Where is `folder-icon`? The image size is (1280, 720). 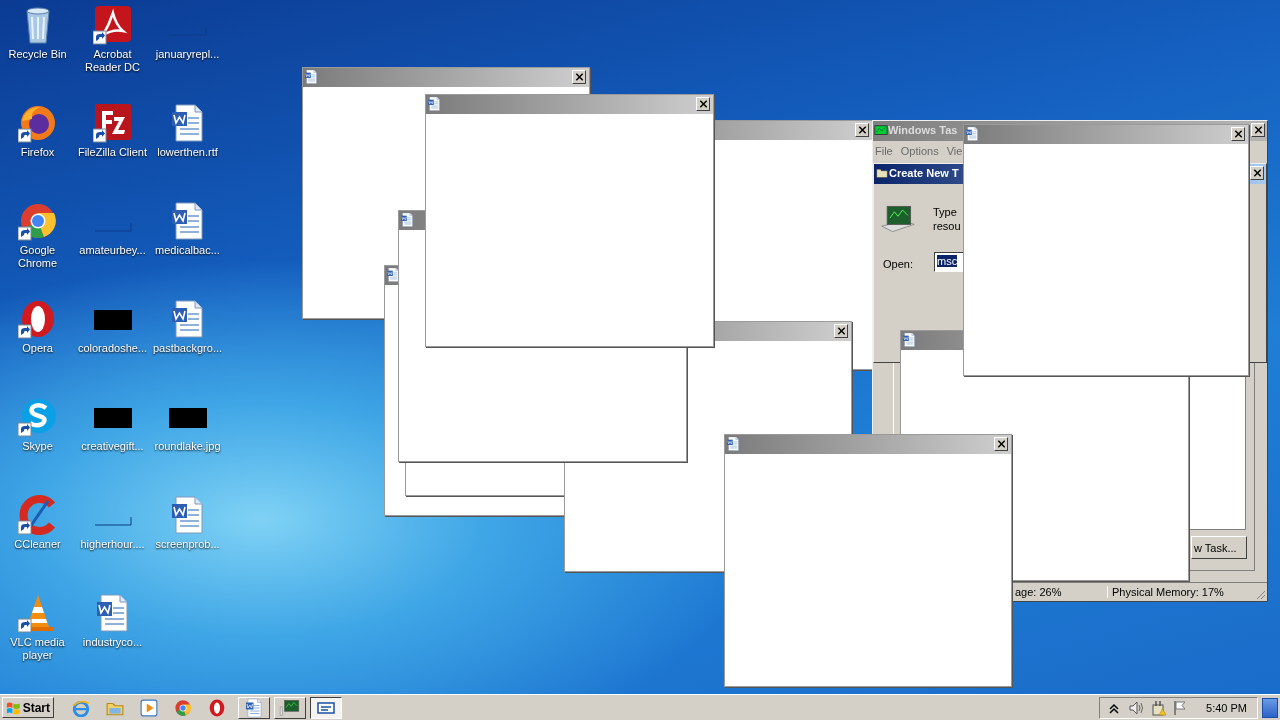 folder-icon is located at coordinates (882, 173).